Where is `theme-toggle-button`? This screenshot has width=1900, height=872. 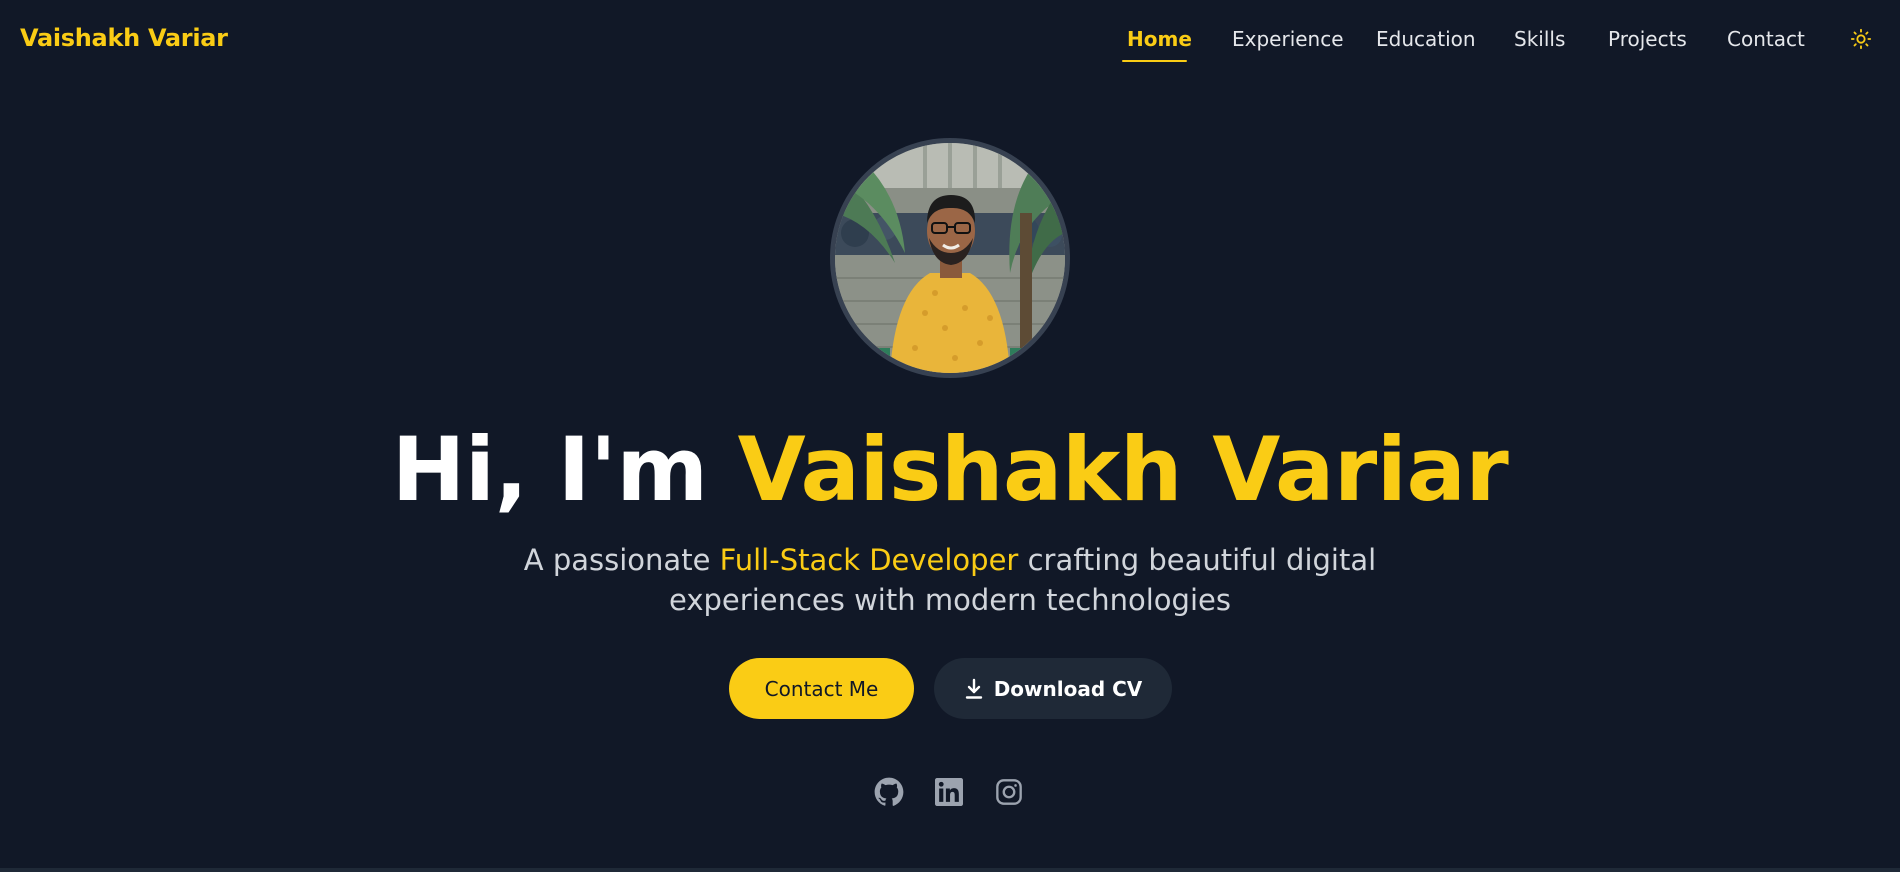 theme-toggle-button is located at coordinates (1861, 39).